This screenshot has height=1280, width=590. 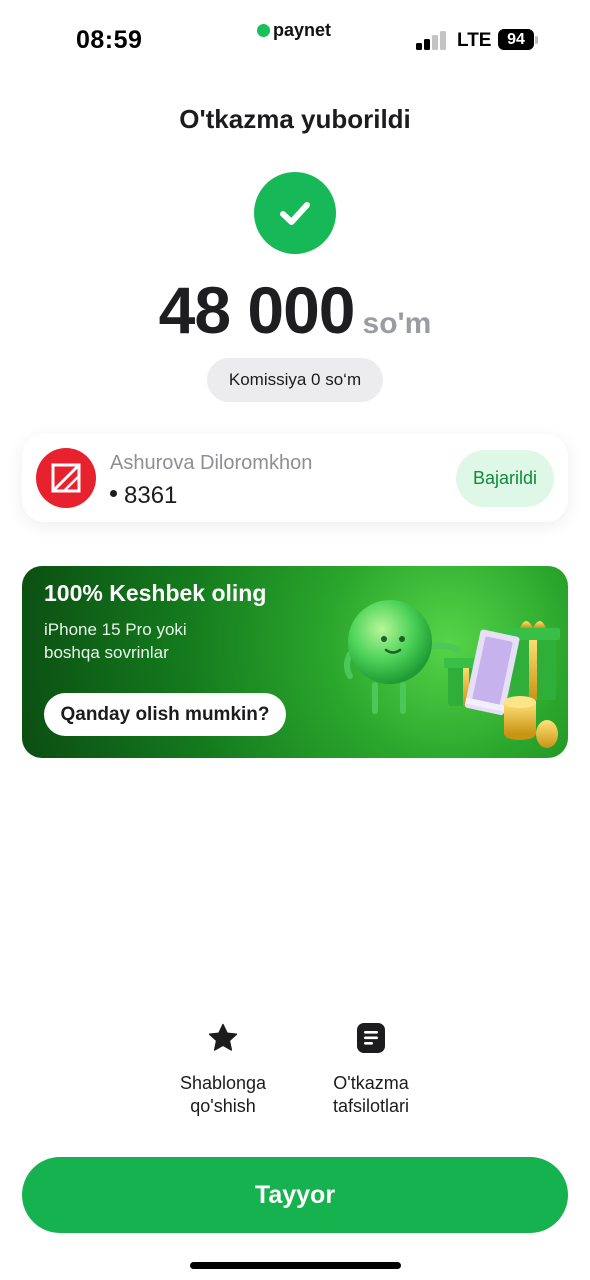 What do you see at coordinates (295, 478) in the screenshot?
I see `recipient-card: Ashurova Diloromkhon 8361 Bajarildi` at bounding box center [295, 478].